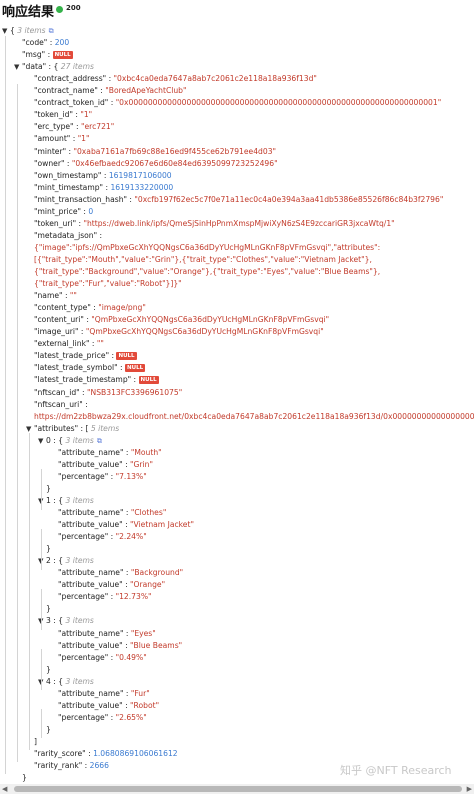 The image size is (474, 798). Describe the element at coordinates (469, 789) in the screenshot. I see `scroll-right-icon: ▶` at that location.